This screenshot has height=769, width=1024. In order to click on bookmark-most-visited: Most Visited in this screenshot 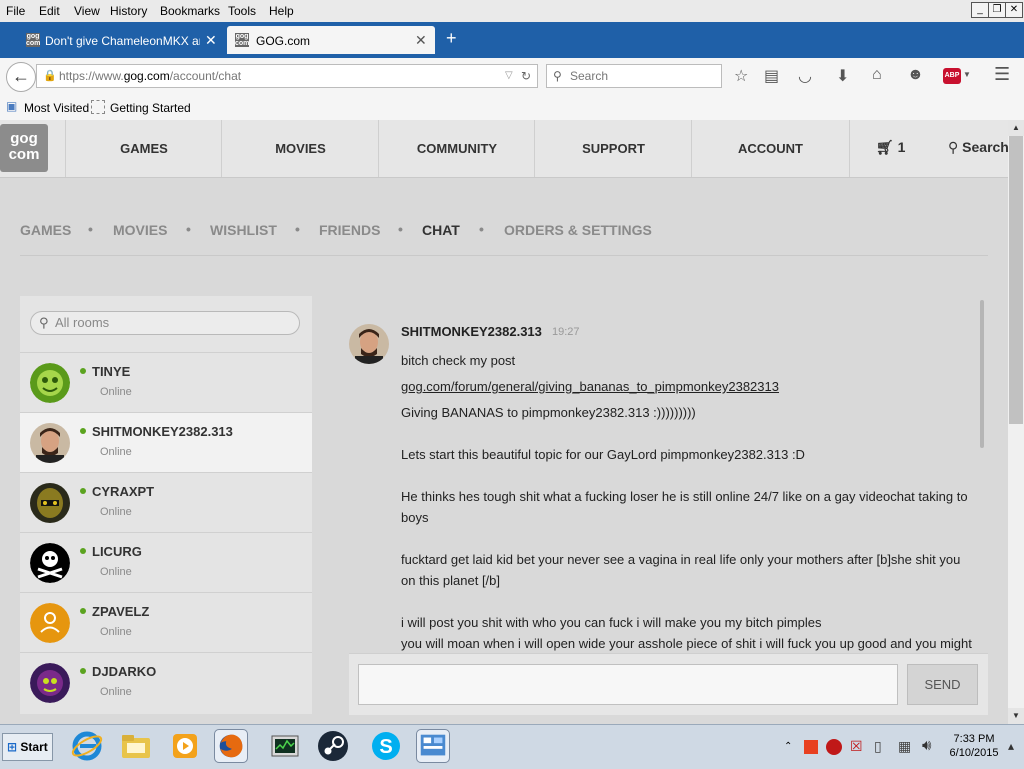, I will do `click(56, 108)`.